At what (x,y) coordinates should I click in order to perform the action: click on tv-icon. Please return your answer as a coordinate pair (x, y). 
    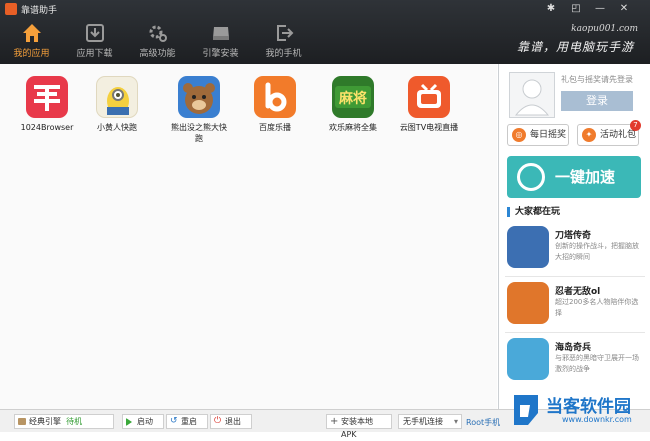
    Looking at the image, I should click on (429, 97).